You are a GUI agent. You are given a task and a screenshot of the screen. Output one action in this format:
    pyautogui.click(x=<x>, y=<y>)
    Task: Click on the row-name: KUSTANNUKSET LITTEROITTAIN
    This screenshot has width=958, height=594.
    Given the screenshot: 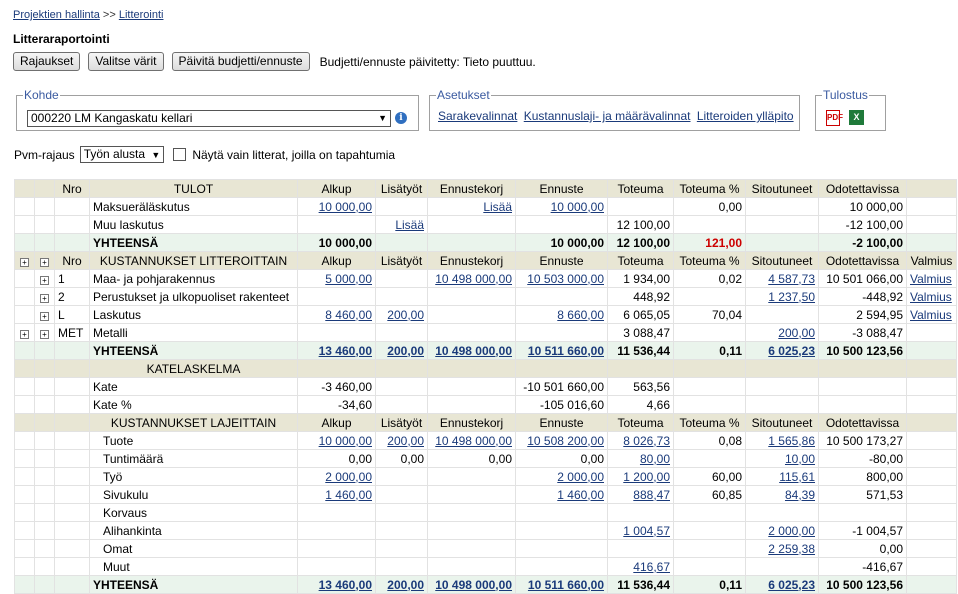 What is the action you would take?
    pyautogui.click(x=193, y=260)
    